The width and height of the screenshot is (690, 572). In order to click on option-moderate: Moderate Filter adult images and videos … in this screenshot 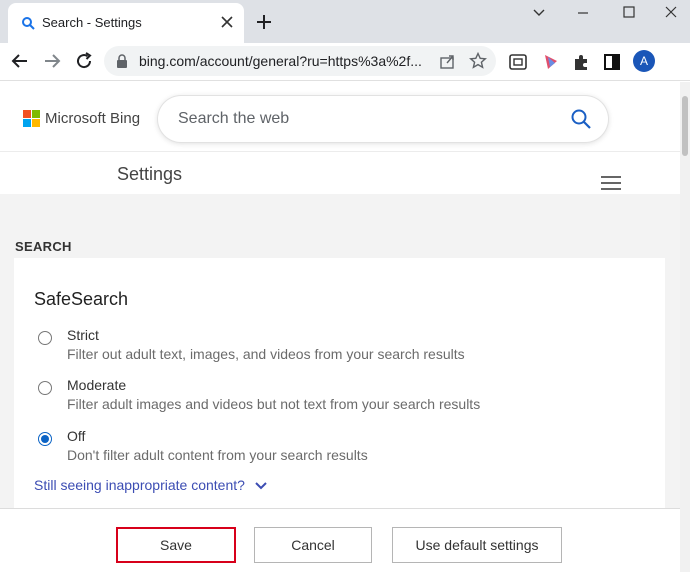, I will do `click(334, 397)`.